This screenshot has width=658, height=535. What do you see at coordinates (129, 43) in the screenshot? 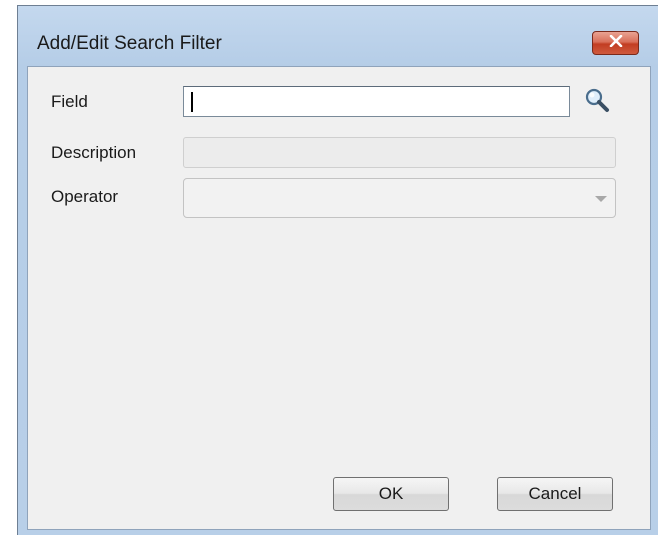
I see `dialog-title: Add/Edit Search Filter` at bounding box center [129, 43].